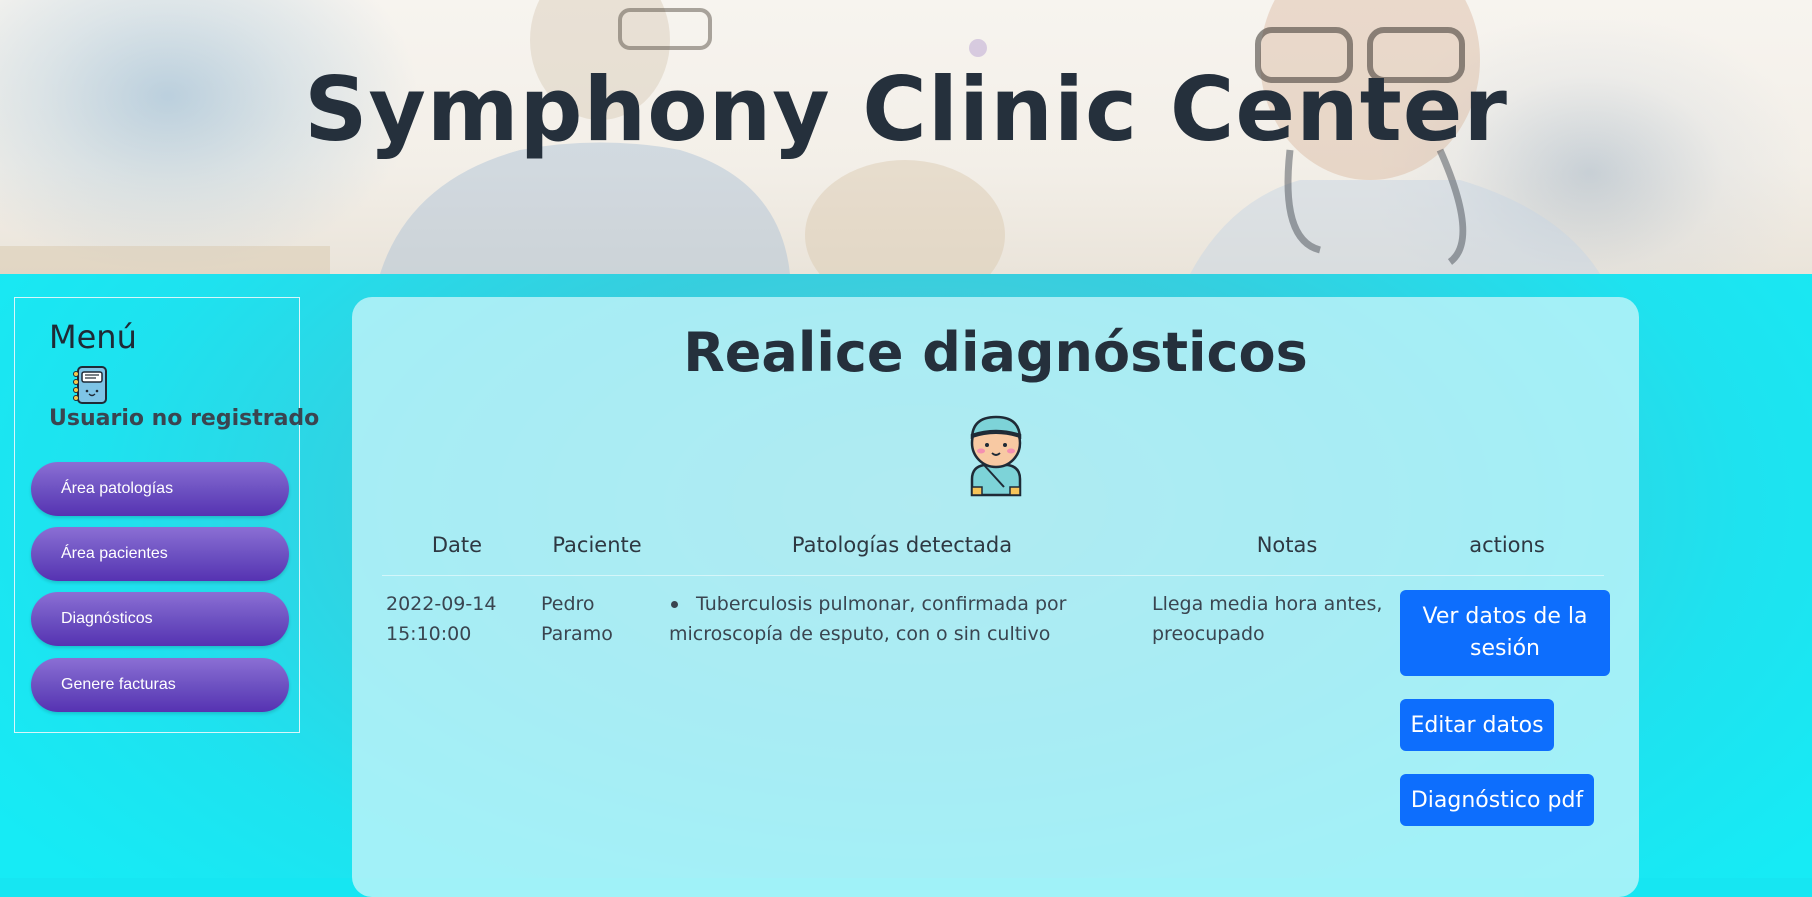  I want to click on pathology-text: Tuberculosis pulmonar, confirmada por, so click(881, 604).